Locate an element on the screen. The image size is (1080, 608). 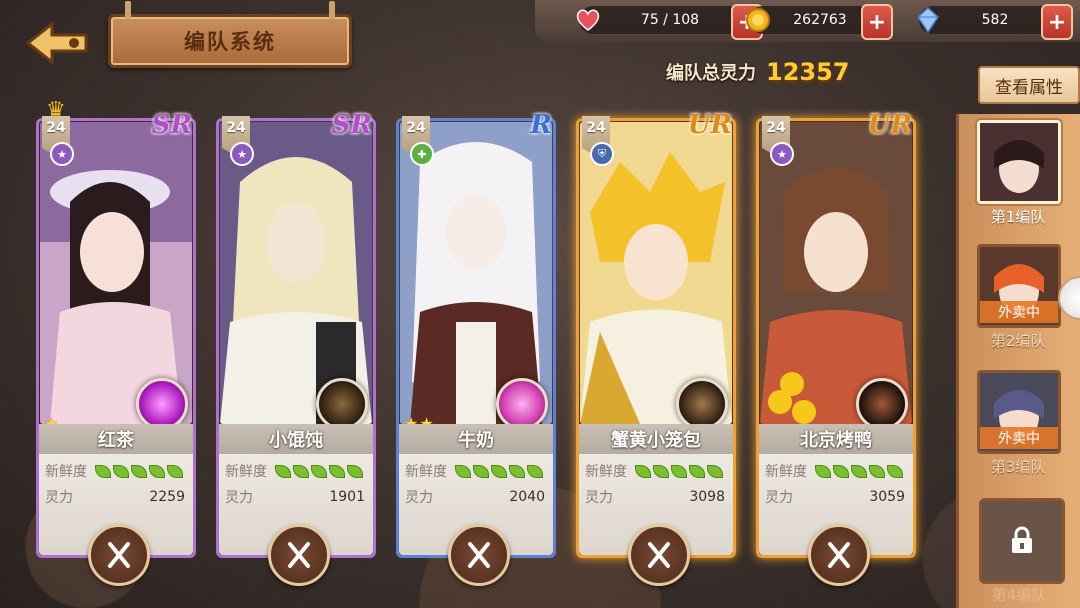
team-tab-1: 第1编队 is located at coordinates (1019, 173).